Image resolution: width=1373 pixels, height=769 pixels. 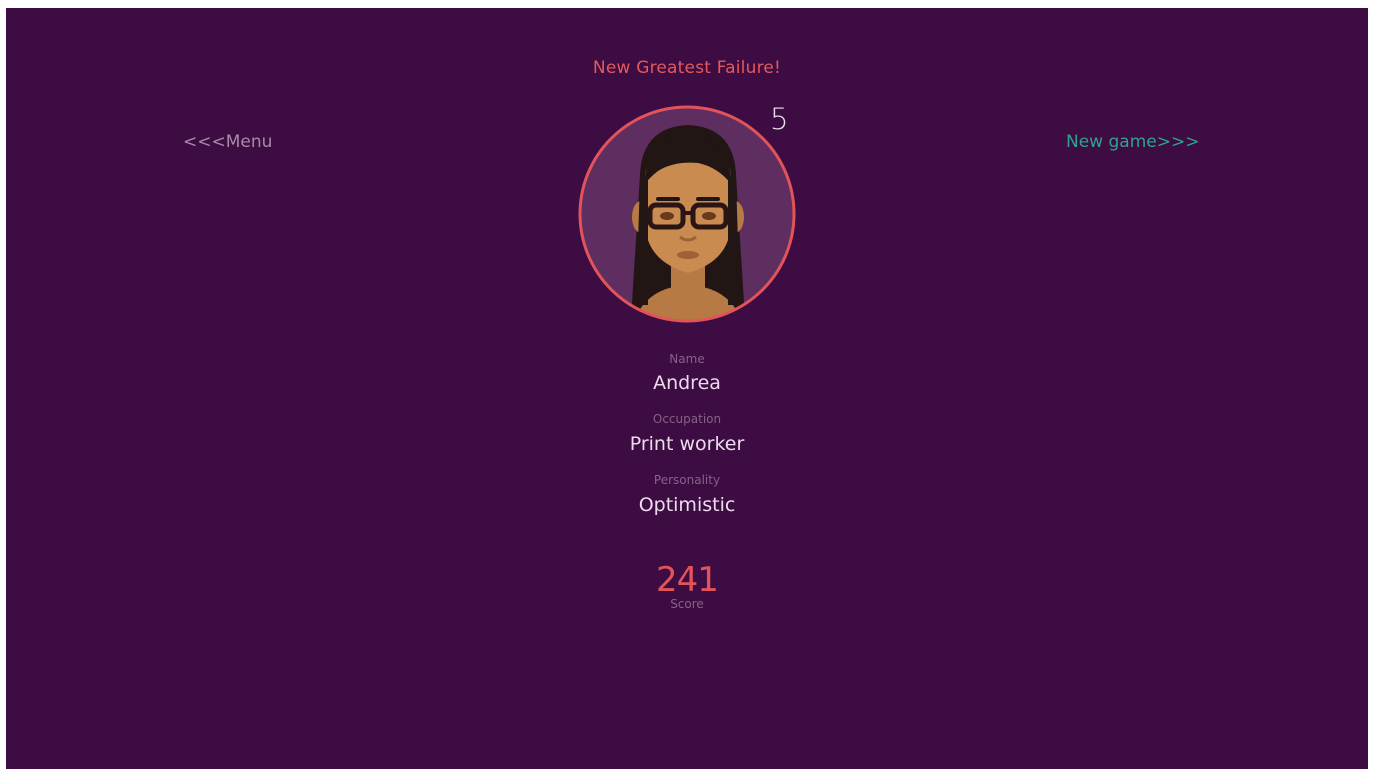 What do you see at coordinates (687, 68) in the screenshot?
I see `headline: New Greatest Failure!` at bounding box center [687, 68].